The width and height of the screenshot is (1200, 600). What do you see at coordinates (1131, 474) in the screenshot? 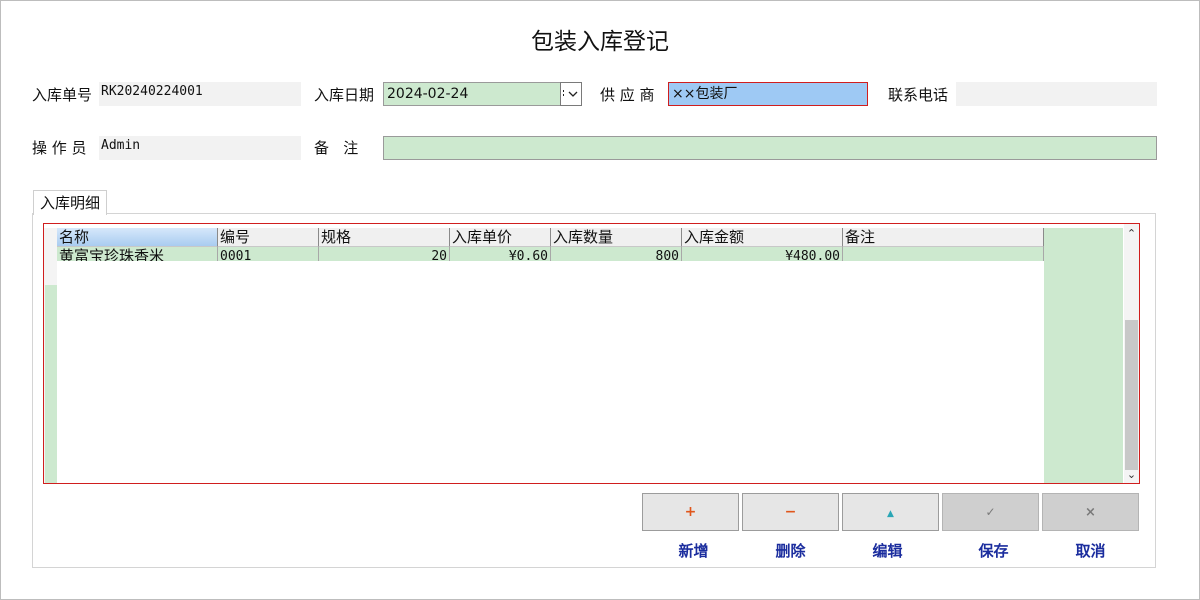
I see `chevron-down-icon: ⌄` at bounding box center [1131, 474].